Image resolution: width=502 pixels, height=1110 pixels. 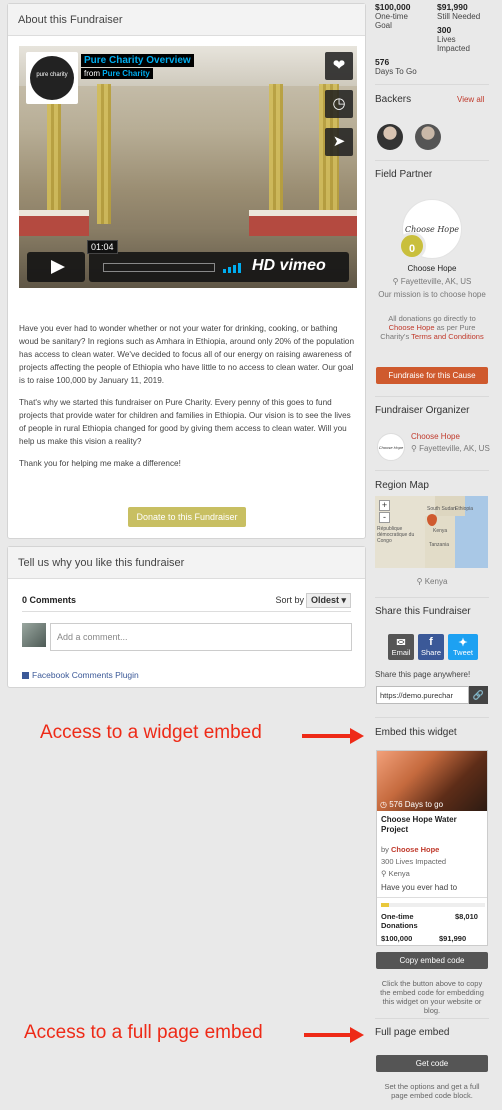 What do you see at coordinates (453, 938) in the screenshot?
I see `widget-needed-value: $91,990` at bounding box center [453, 938].